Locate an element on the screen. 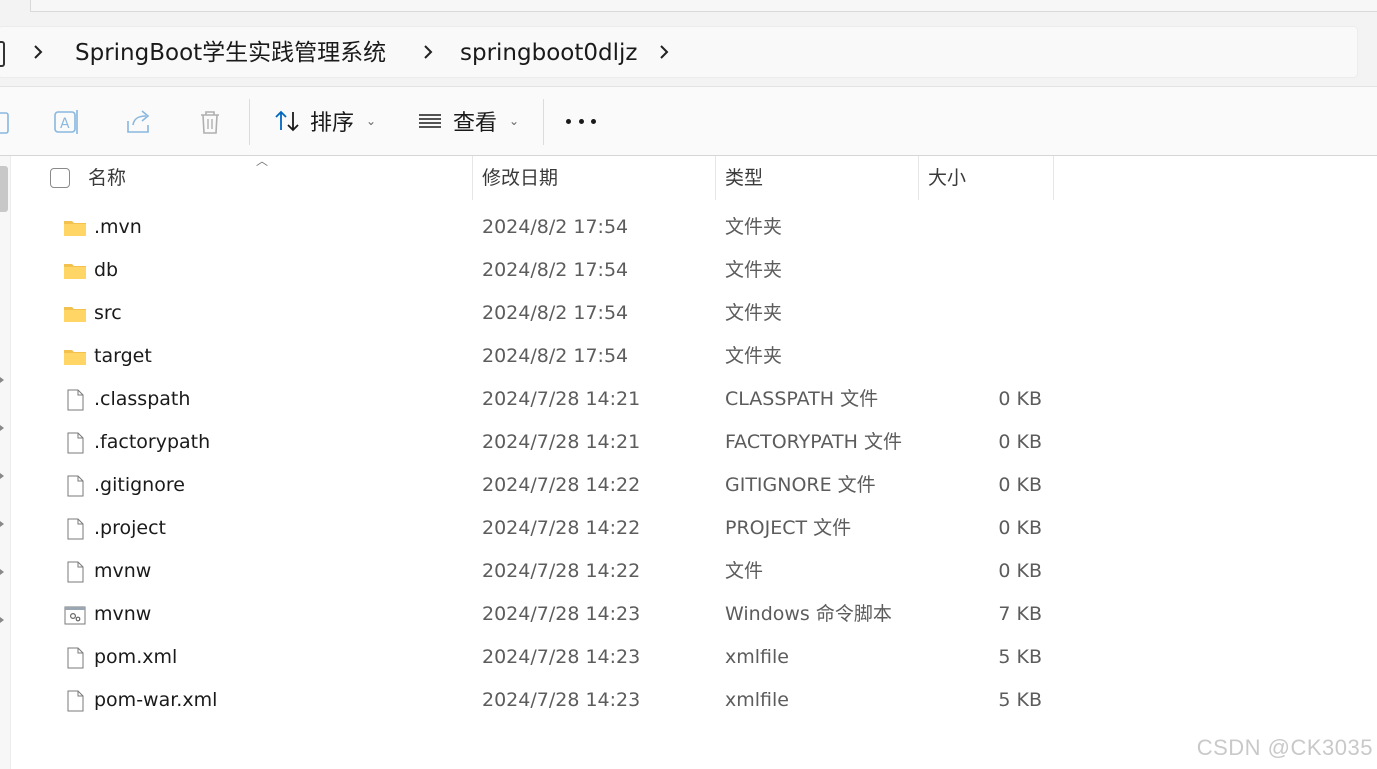 The width and height of the screenshot is (1377, 769). table-row: pom-war.xml 2024/7/28 14:23 xmlfile 5 KB is located at coordinates (560, 700).